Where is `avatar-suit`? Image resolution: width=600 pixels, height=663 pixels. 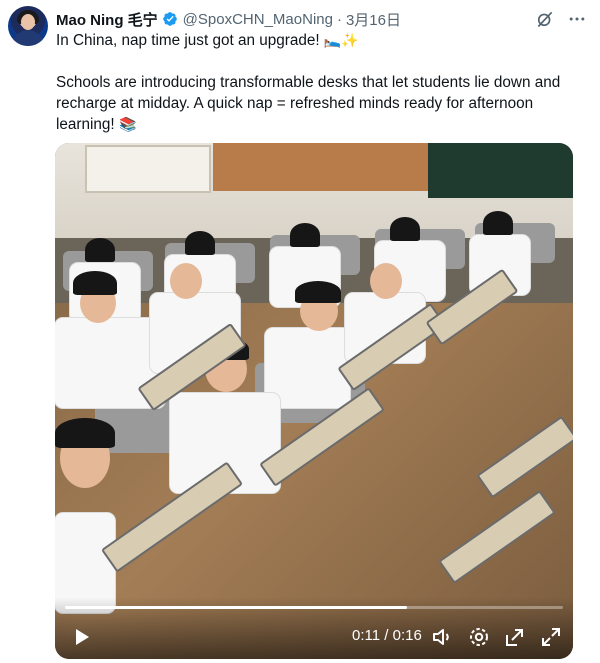
avatar-suit is located at coordinates (28, 38).